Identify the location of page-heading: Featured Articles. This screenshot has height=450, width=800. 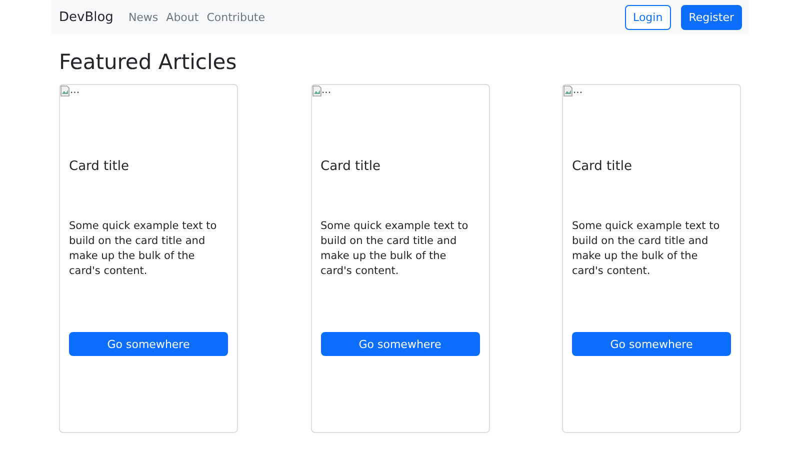
(148, 62).